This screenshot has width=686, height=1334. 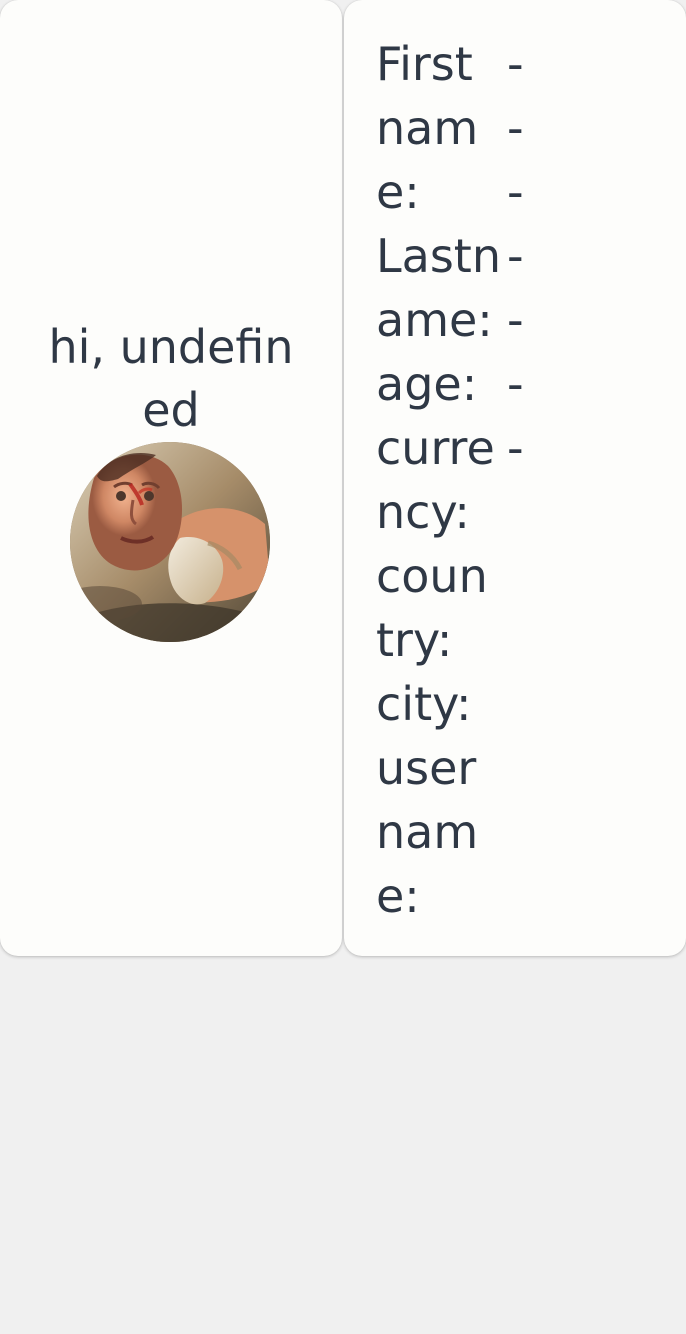 What do you see at coordinates (427, 384) in the screenshot?
I see `age-label: age:` at bounding box center [427, 384].